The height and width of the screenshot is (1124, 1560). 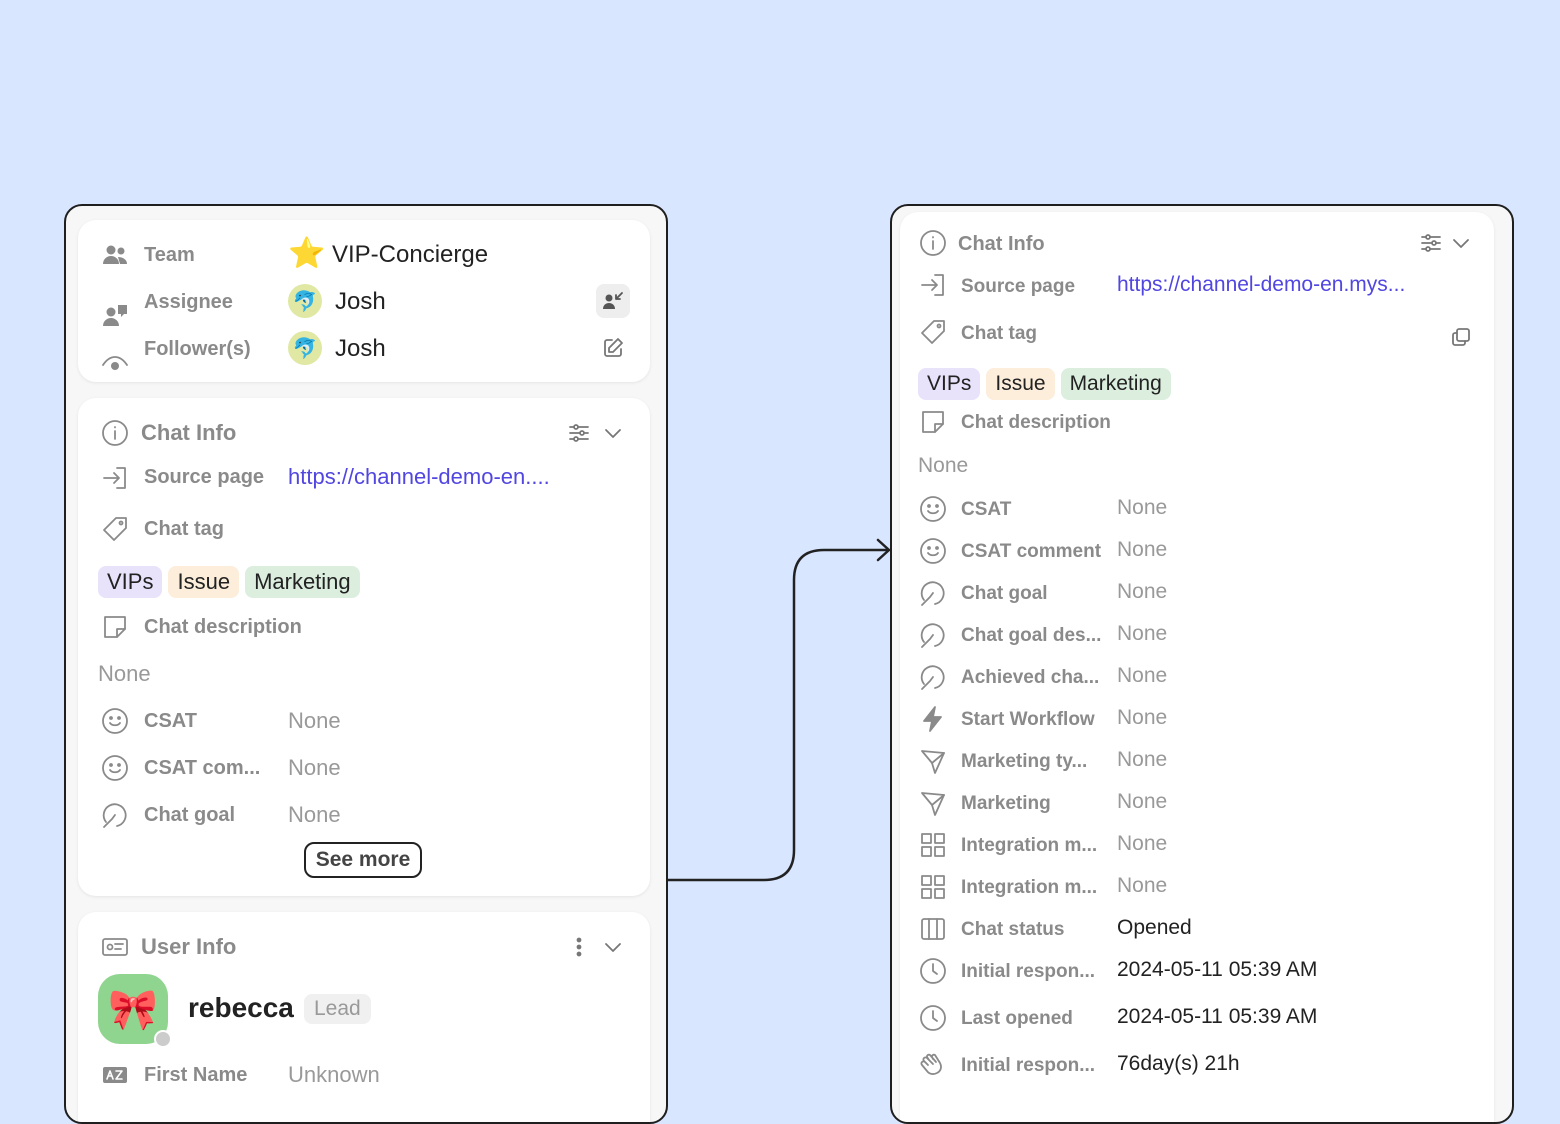 What do you see at coordinates (307, 253) in the screenshot?
I see `star-icon: ⭐` at bounding box center [307, 253].